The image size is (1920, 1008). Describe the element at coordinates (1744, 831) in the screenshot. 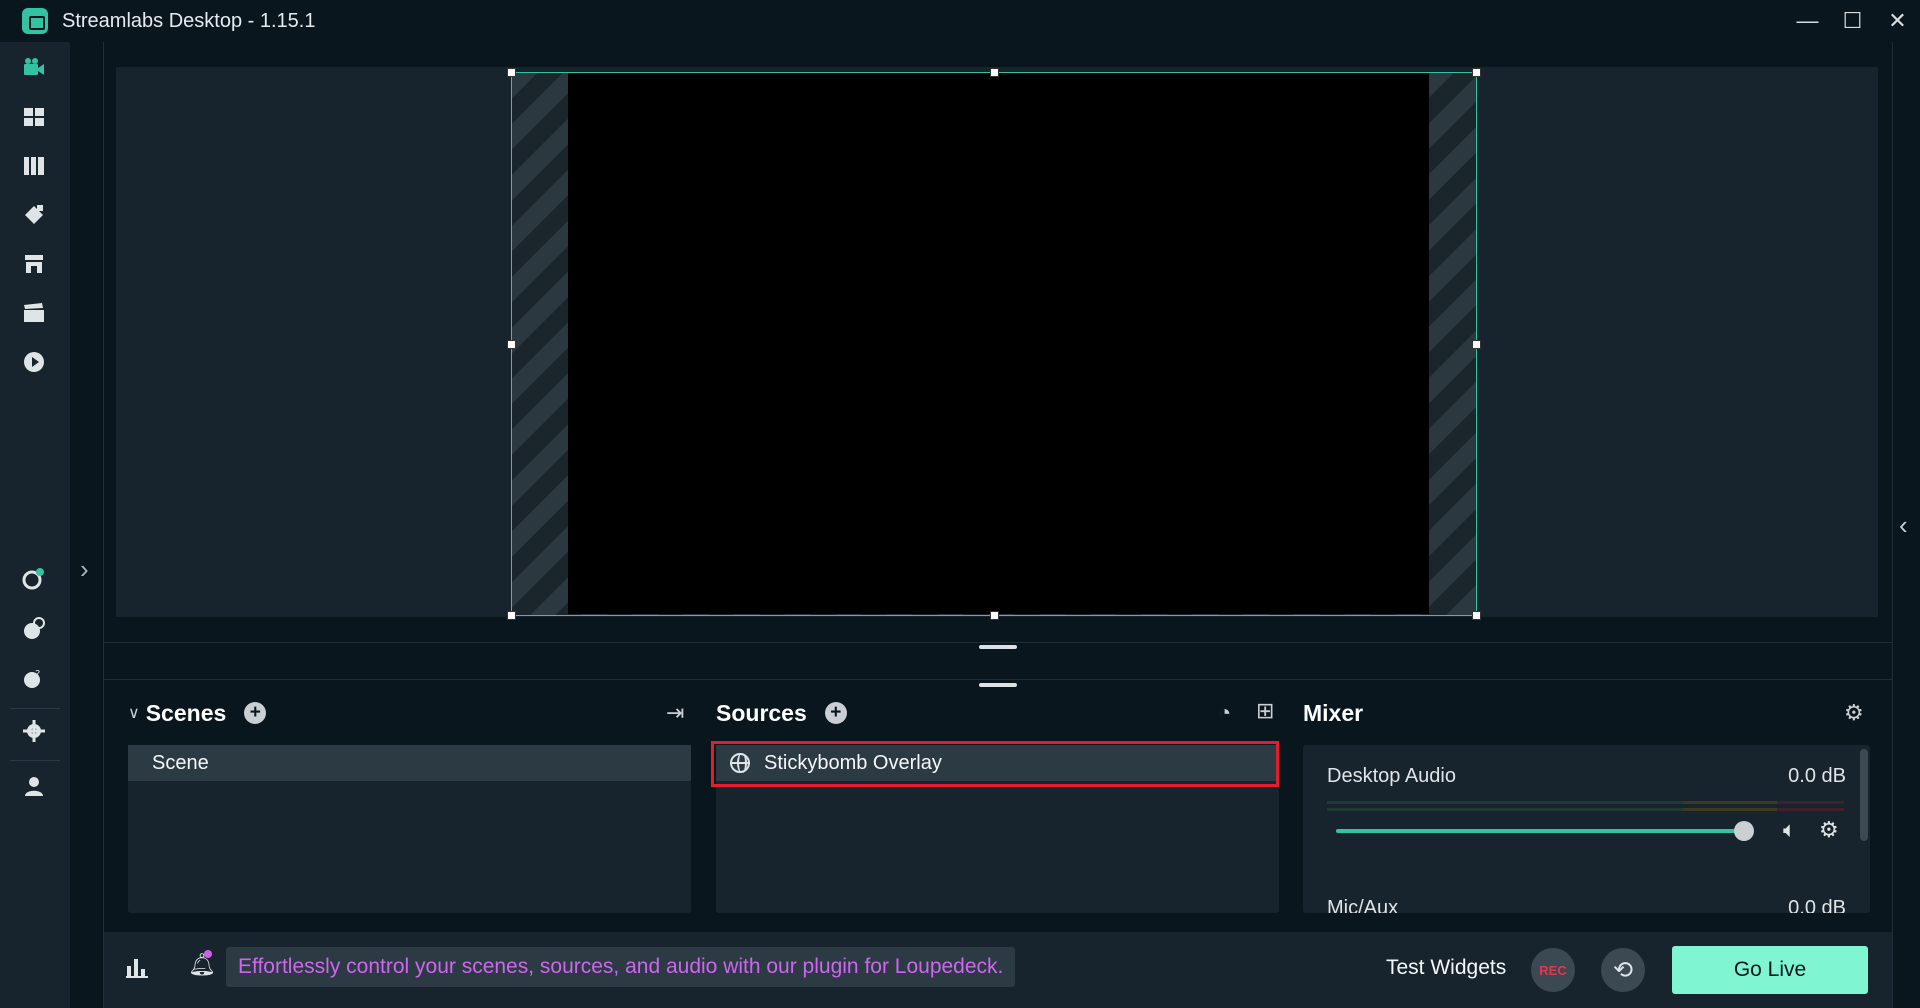

I see `volume-slider-knob` at that location.